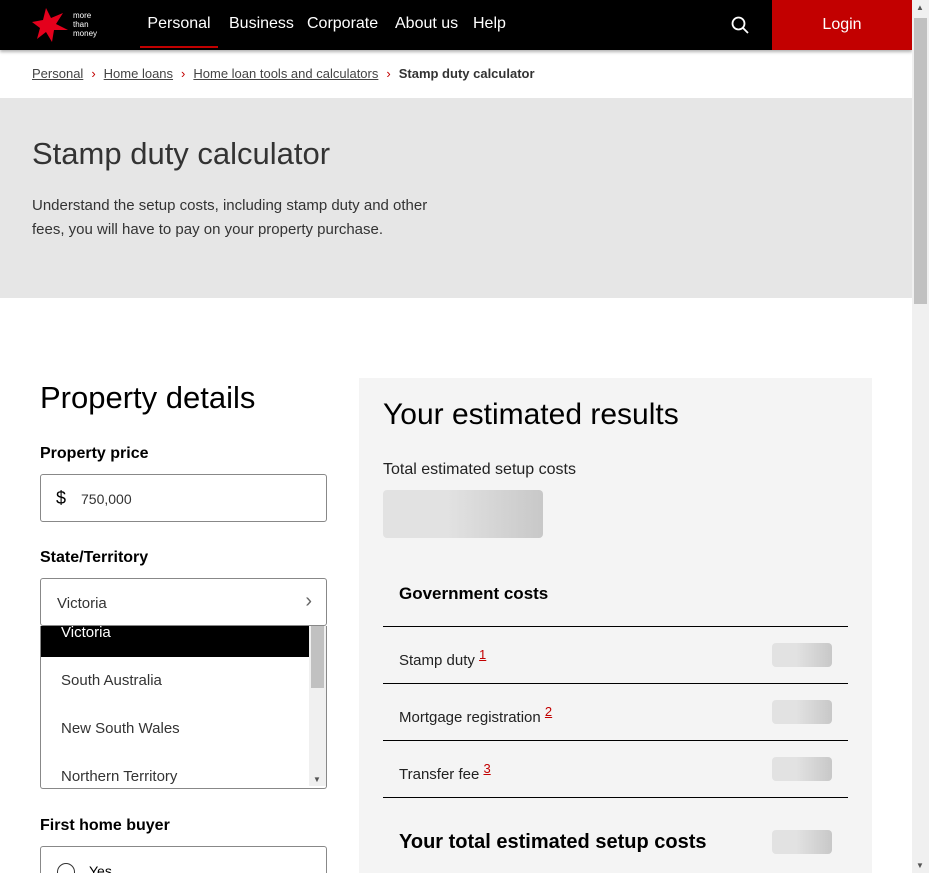  Describe the element at coordinates (482, 654) in the screenshot. I see `footnote-link: 1` at that location.